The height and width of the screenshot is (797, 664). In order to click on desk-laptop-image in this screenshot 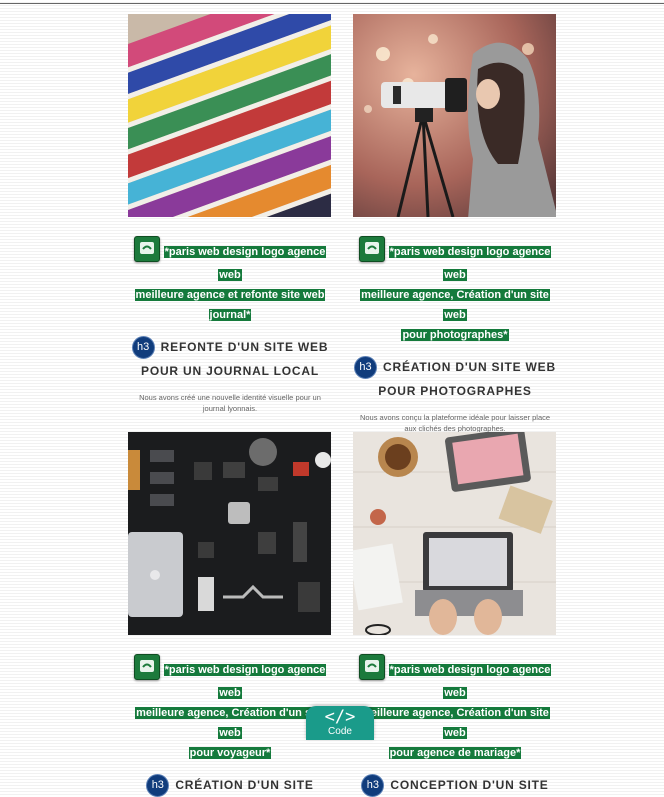, I will do `click(454, 533)`.